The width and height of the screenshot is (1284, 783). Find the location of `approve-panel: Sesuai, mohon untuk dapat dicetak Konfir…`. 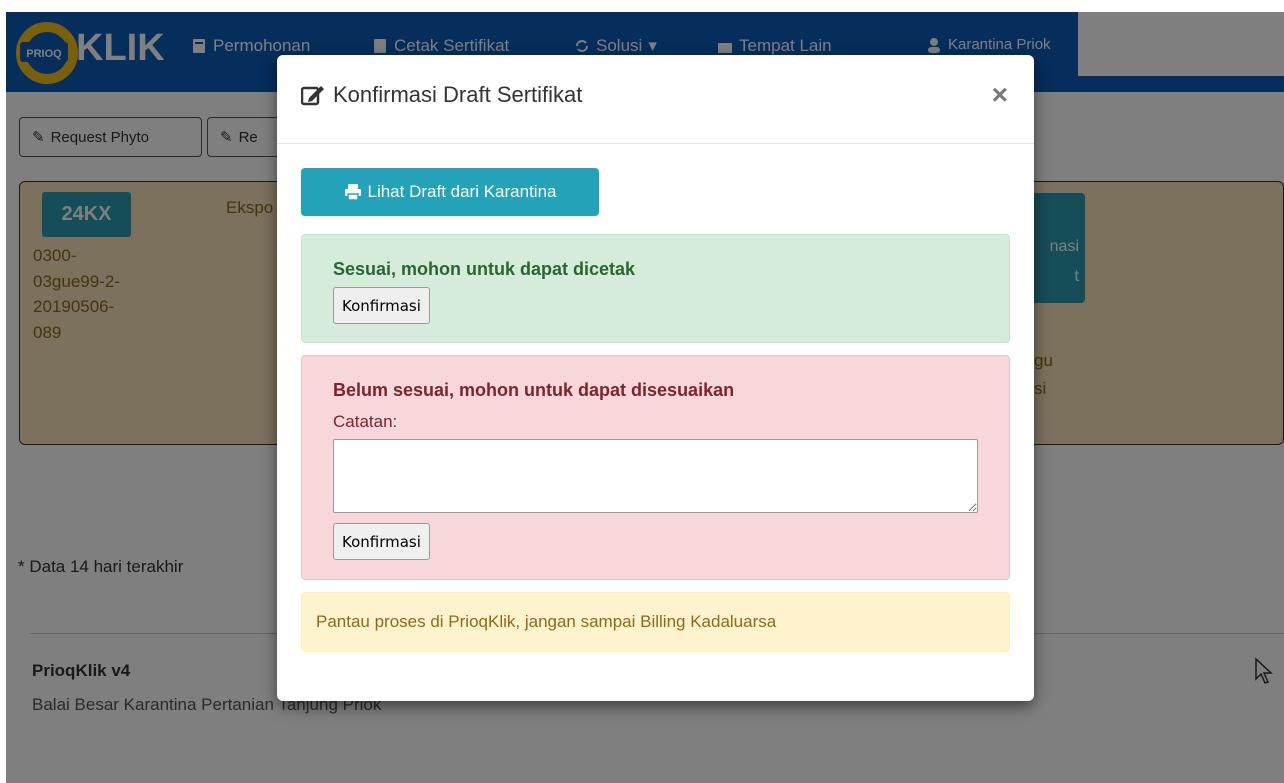

approve-panel: Sesuai, mohon untuk dapat dicetak Konfir… is located at coordinates (655, 288).